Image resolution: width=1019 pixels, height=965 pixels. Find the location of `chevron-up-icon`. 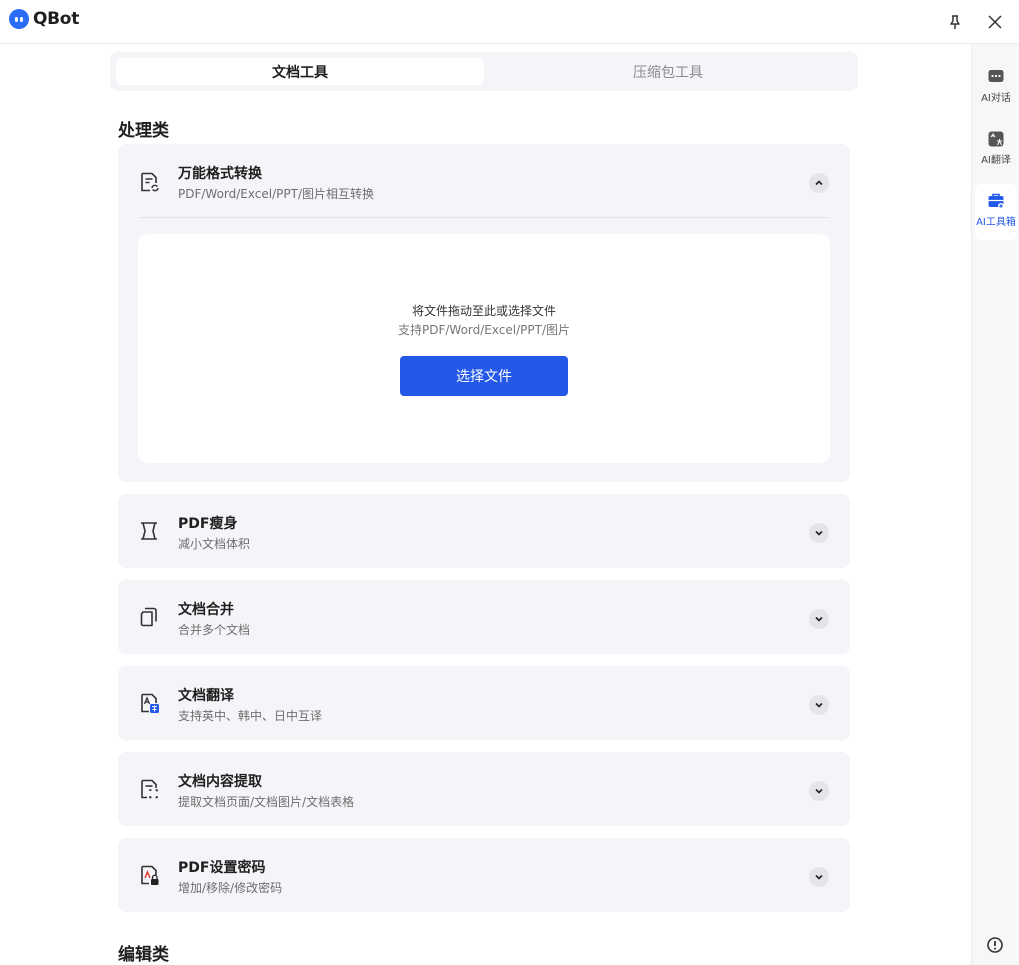

chevron-up-icon is located at coordinates (819, 183).